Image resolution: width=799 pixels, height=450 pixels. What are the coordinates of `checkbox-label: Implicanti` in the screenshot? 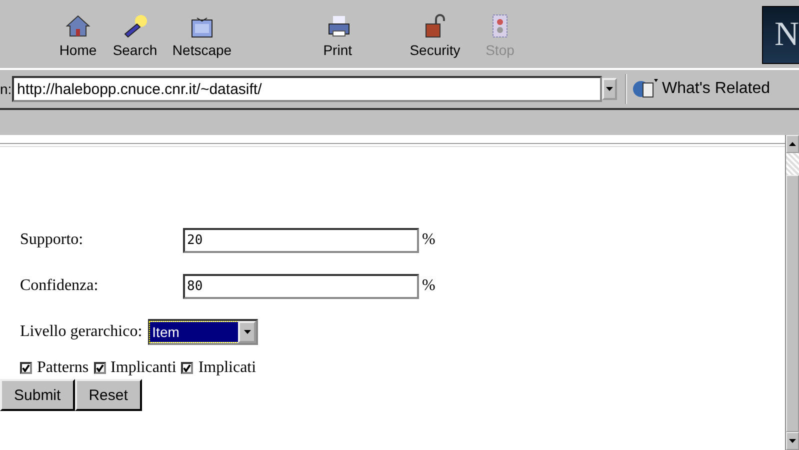 It's located at (143, 368).